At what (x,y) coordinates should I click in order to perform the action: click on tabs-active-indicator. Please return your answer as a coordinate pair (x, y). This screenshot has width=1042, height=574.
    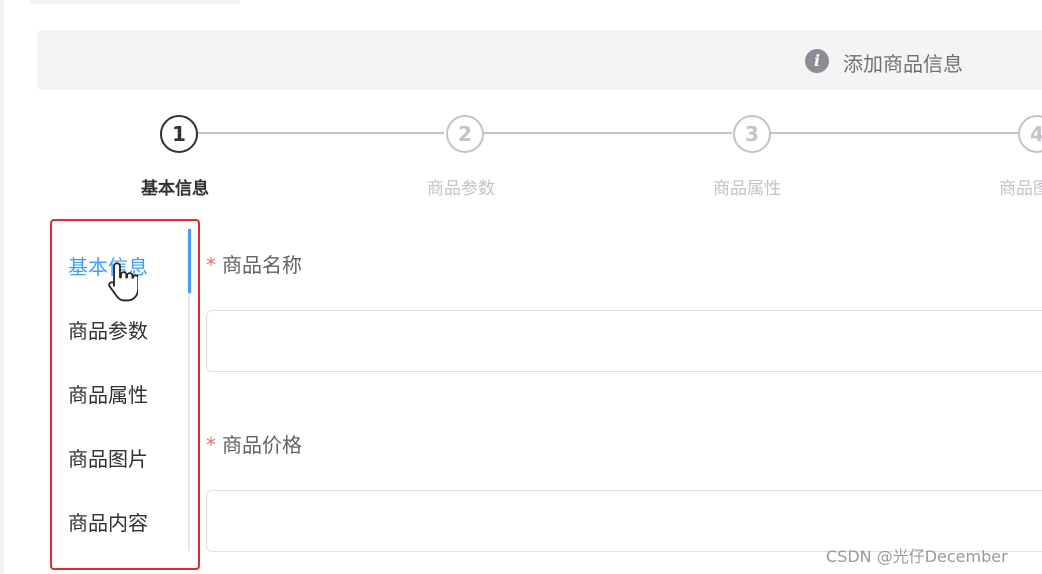
    Looking at the image, I should click on (189, 261).